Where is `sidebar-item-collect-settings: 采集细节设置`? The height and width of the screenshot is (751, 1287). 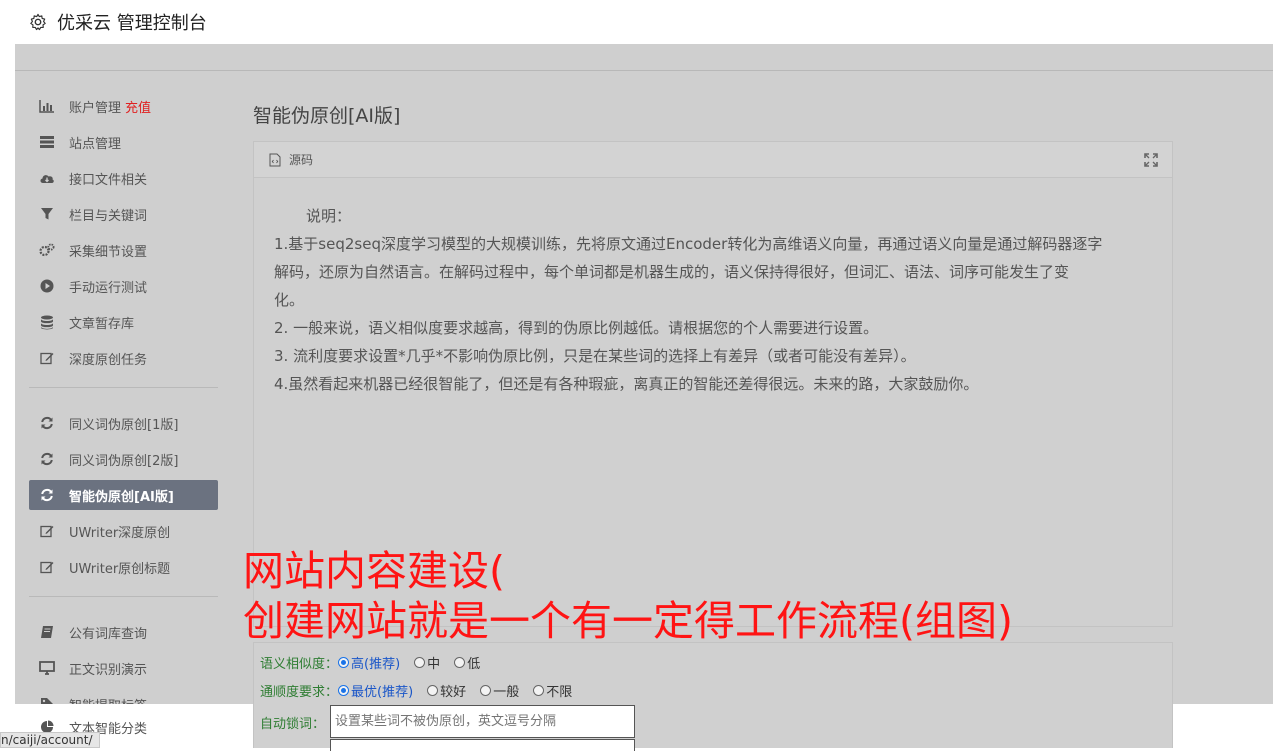 sidebar-item-collect-settings: 采集细节设置 is located at coordinates (123, 250).